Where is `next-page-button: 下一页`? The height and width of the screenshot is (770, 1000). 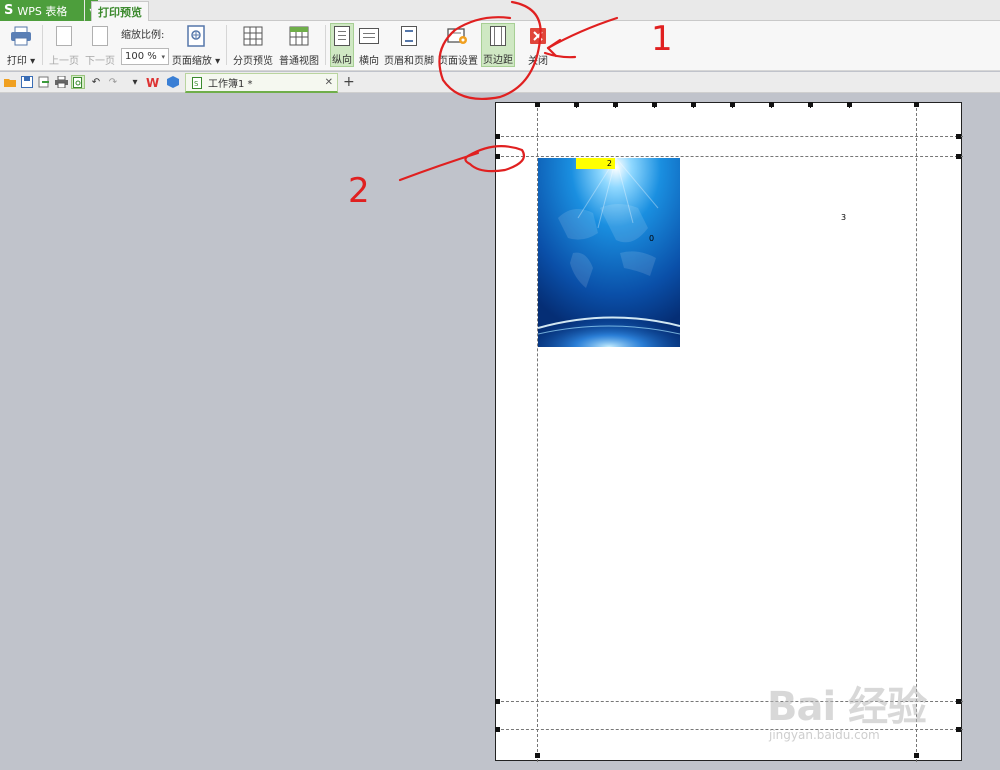
next-page-button: 下一页 is located at coordinates (100, 45).